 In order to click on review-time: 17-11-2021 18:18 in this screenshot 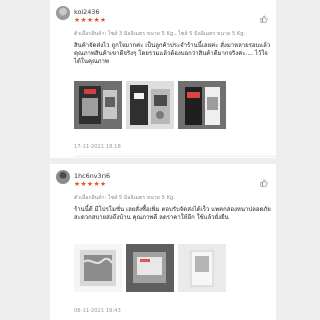, I will do `click(97, 147)`.